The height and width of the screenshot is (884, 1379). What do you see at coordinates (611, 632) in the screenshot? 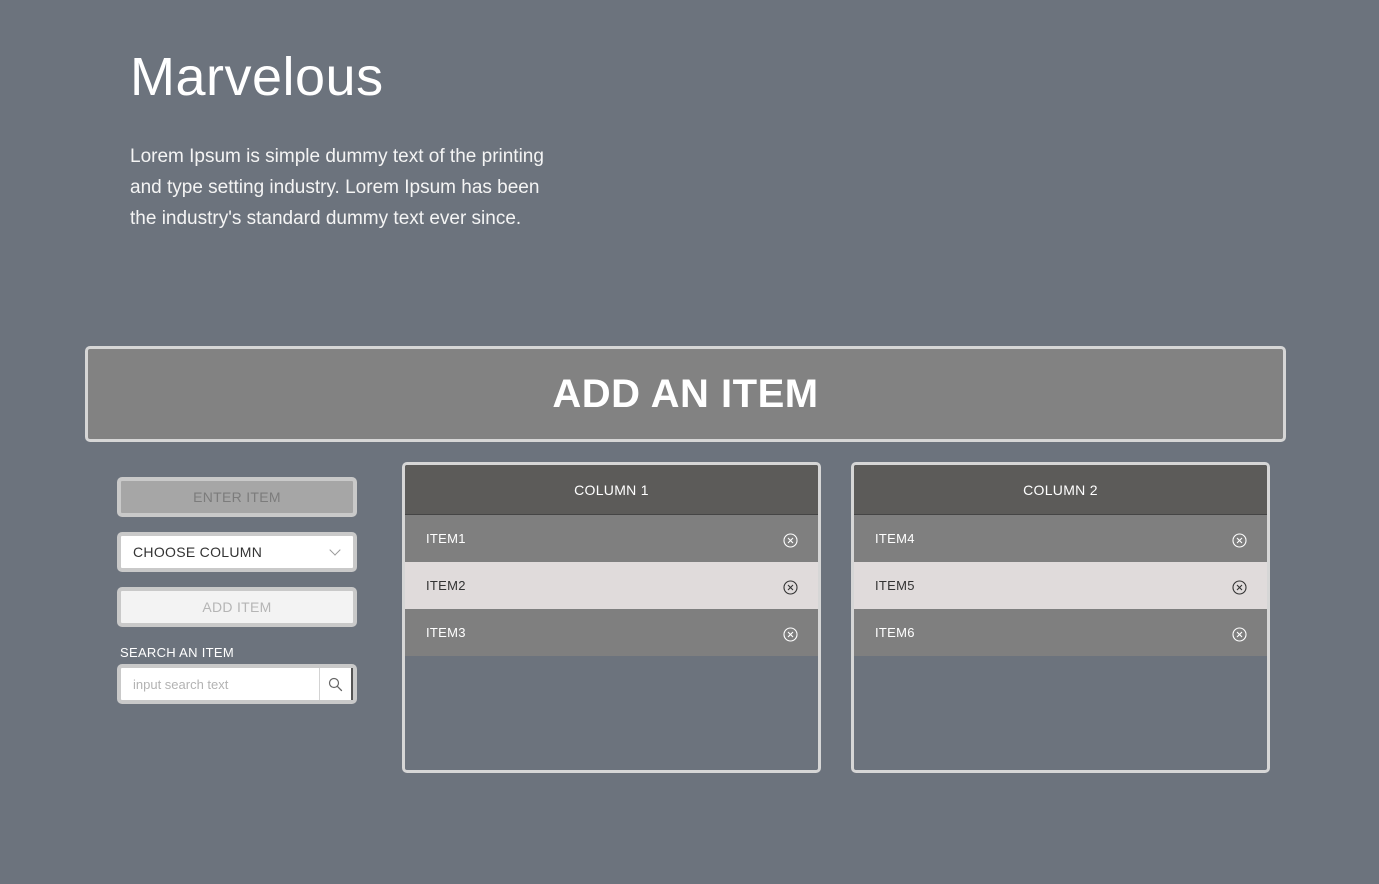
I see `list-item: ITEM3` at bounding box center [611, 632].